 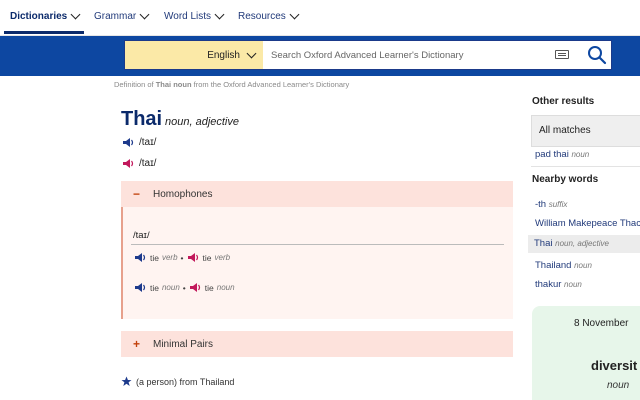 I want to click on nearby-word-link: -th suffix, so click(x=551, y=204).